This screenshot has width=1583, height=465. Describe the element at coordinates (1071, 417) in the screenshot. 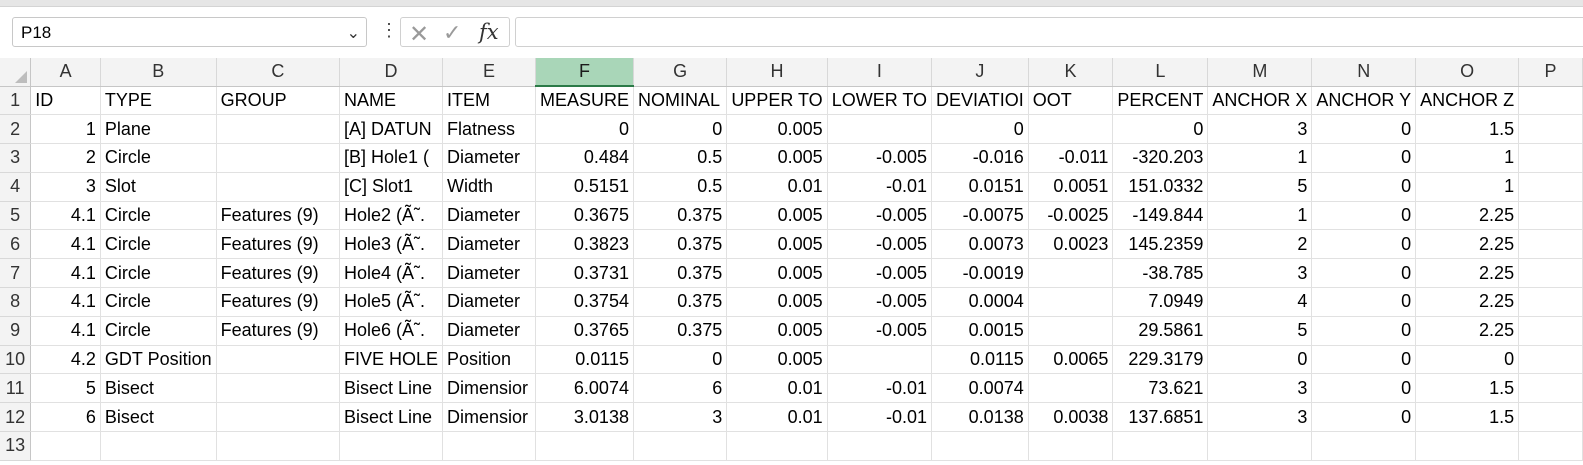

I see `cell-k12: 0.0038` at that location.